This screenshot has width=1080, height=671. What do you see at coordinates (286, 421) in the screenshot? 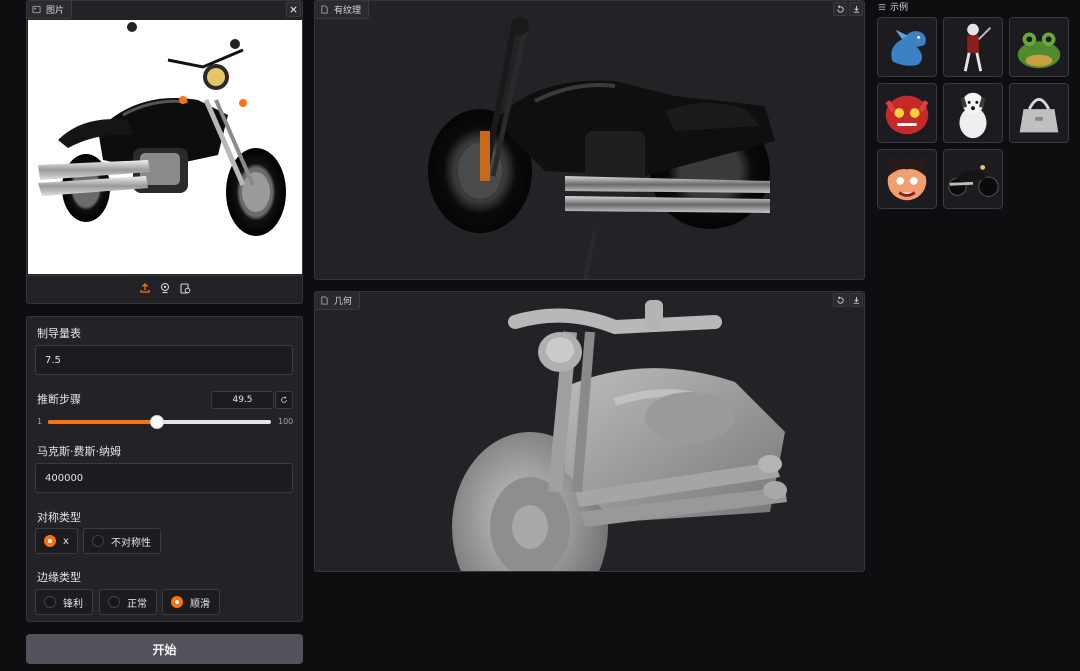
I see `steps-max-label: 100` at bounding box center [286, 421].